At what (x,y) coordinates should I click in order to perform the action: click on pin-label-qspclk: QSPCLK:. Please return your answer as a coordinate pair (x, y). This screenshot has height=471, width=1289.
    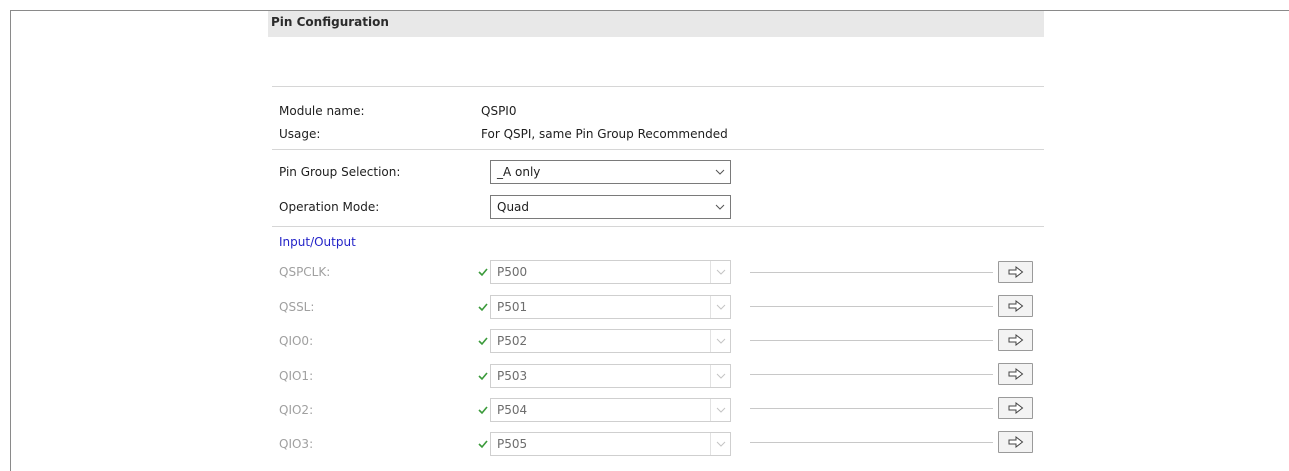
    Looking at the image, I should click on (305, 272).